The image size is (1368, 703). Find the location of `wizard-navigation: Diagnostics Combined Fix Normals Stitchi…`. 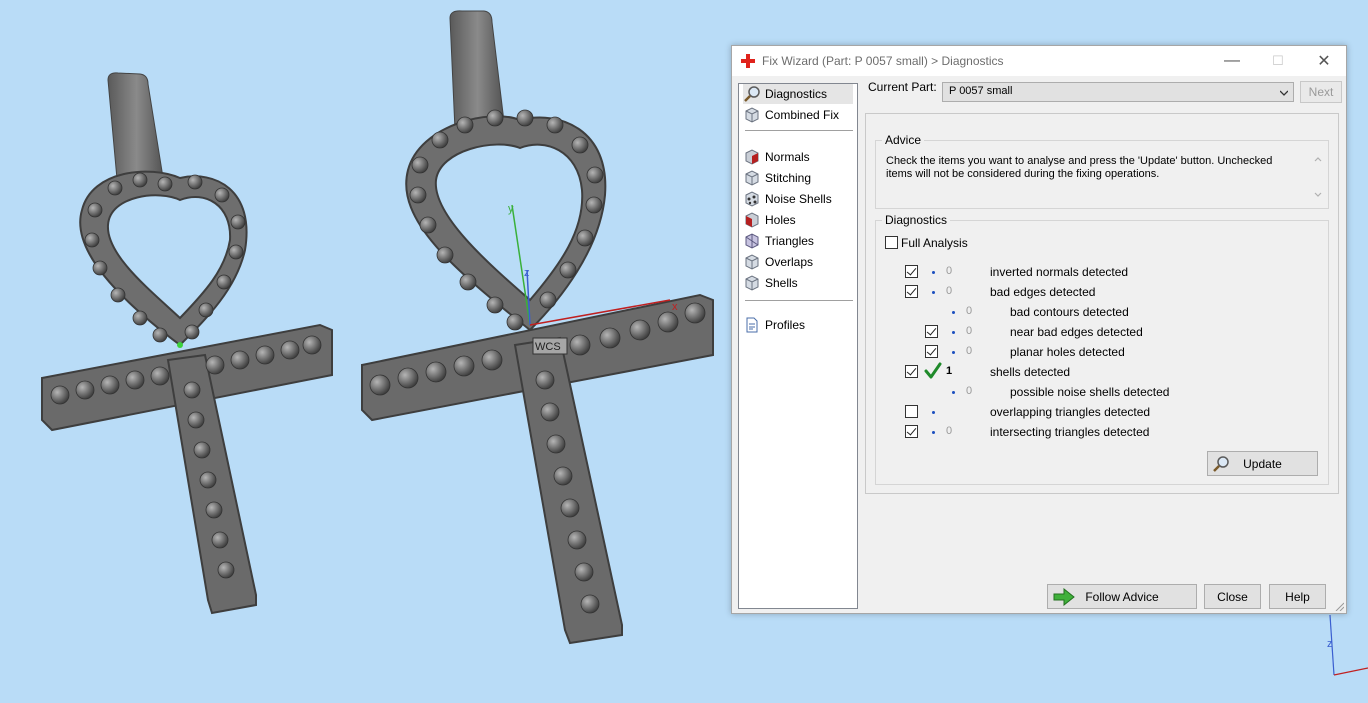

wizard-navigation: Diagnostics Combined Fix Normals Stitchi… is located at coordinates (798, 346).